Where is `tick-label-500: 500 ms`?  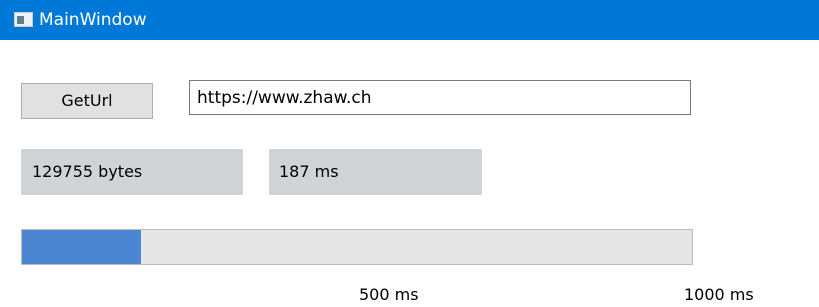 tick-label-500: 500 ms is located at coordinates (389, 294).